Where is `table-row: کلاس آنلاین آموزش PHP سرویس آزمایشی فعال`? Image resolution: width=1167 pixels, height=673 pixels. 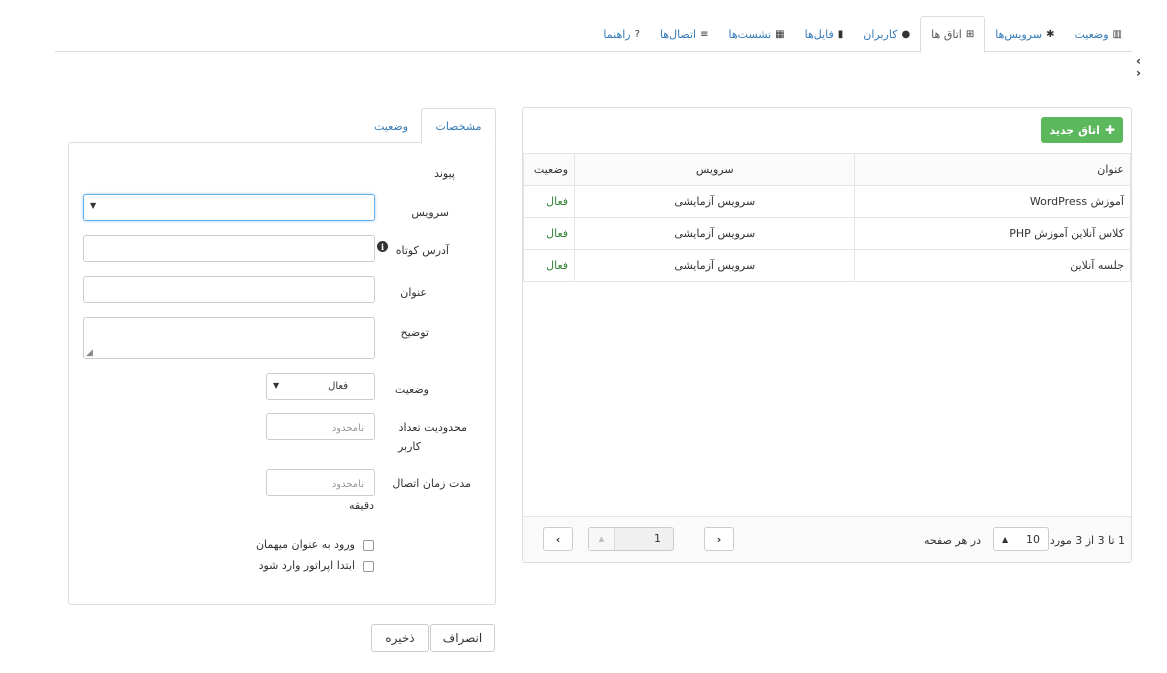
table-row: کلاس آنلاین آموزش PHP سرویس آزمایشی فعال is located at coordinates (826, 233).